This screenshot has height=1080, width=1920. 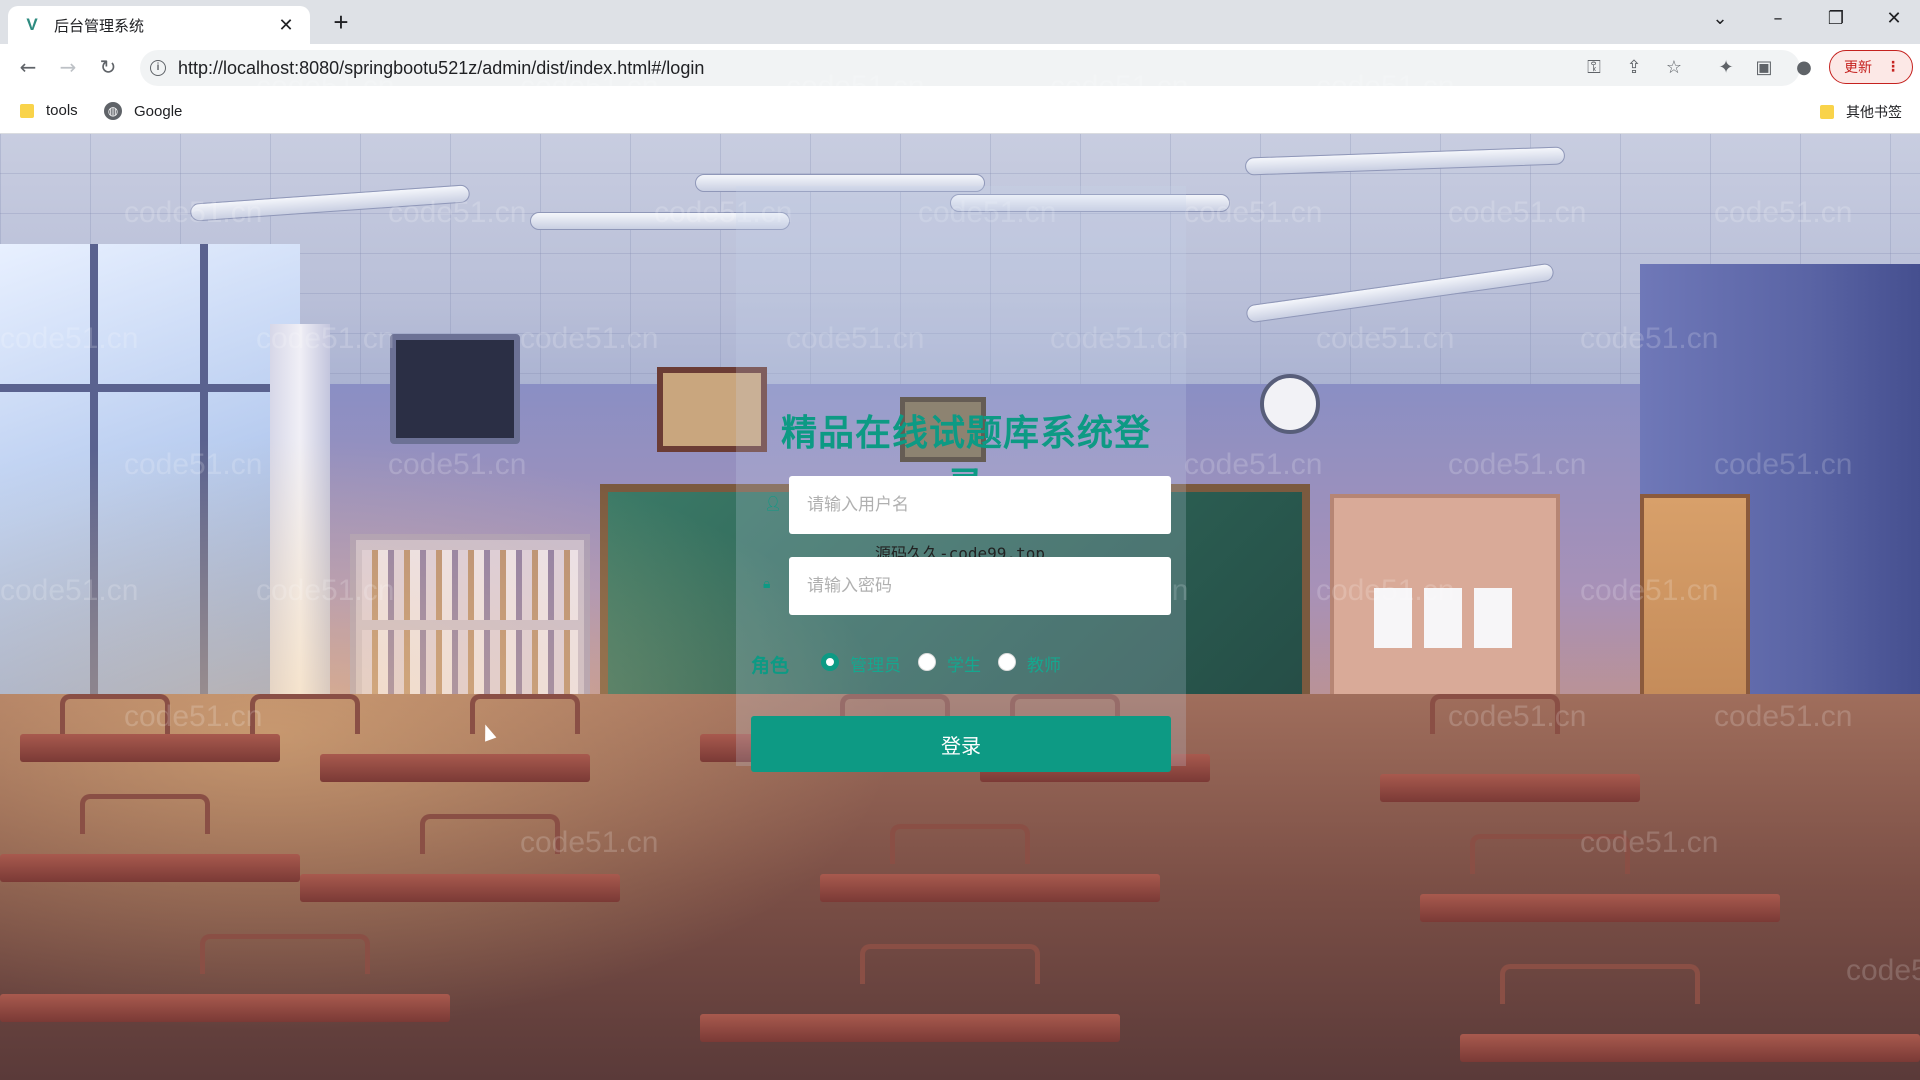 What do you see at coordinates (341, 23) in the screenshot?
I see `new-tab-button: +` at bounding box center [341, 23].